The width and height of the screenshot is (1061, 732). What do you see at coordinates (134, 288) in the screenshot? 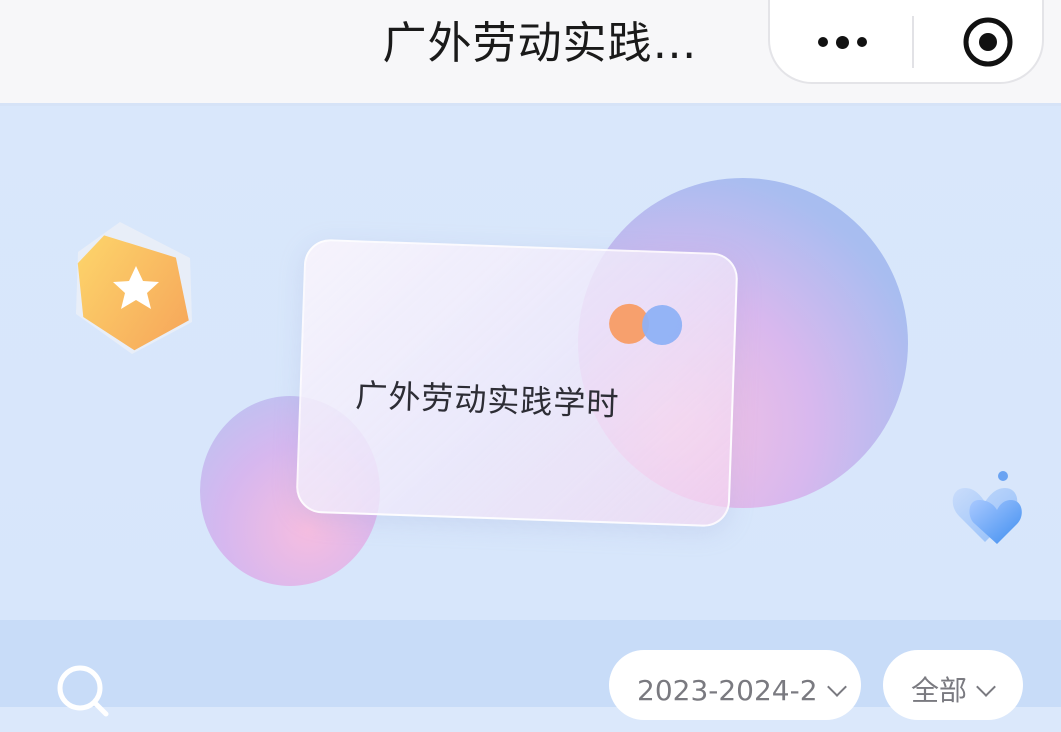
I see `star-badge-icon` at bounding box center [134, 288].